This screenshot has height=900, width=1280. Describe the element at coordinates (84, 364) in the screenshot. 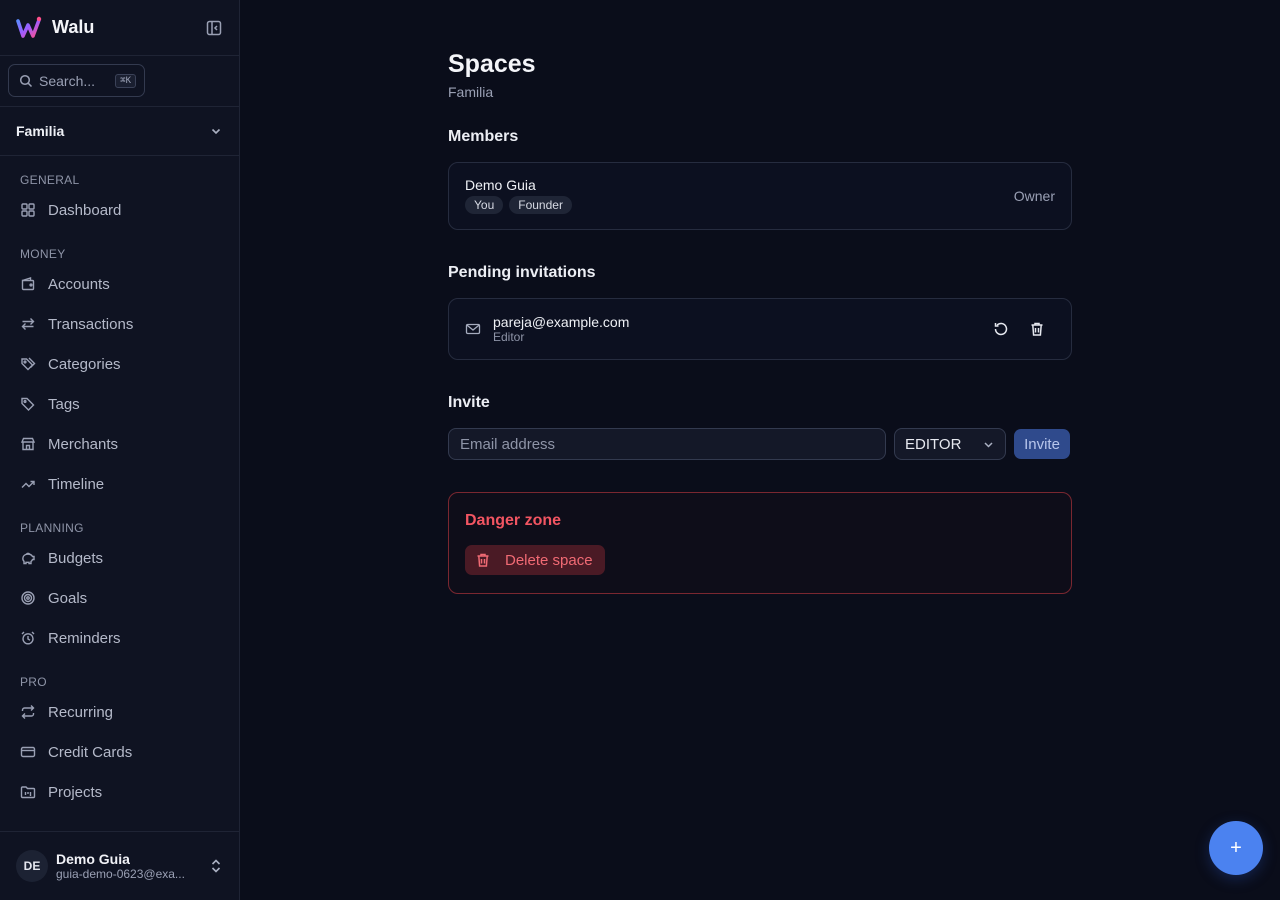

I see `sidebar-item-label: Categories` at that location.